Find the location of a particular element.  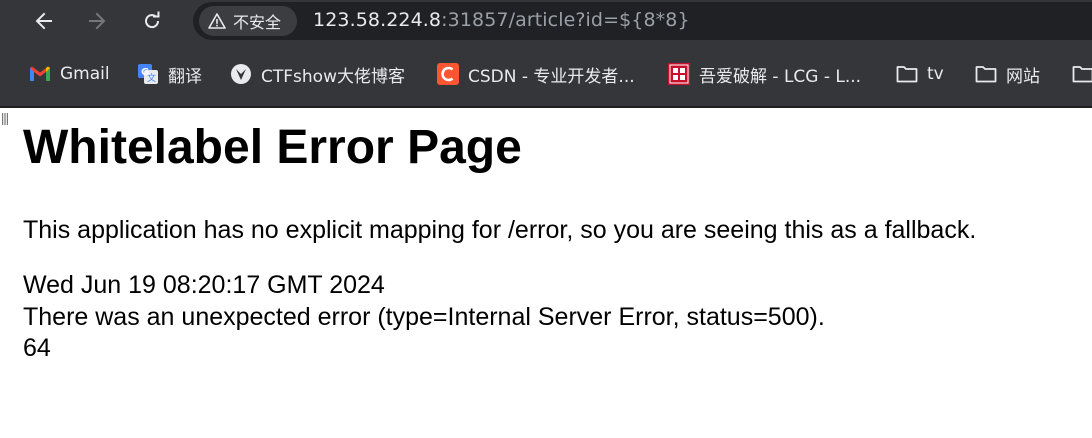

bookmark-gmail: Gmail is located at coordinates (69, 74).